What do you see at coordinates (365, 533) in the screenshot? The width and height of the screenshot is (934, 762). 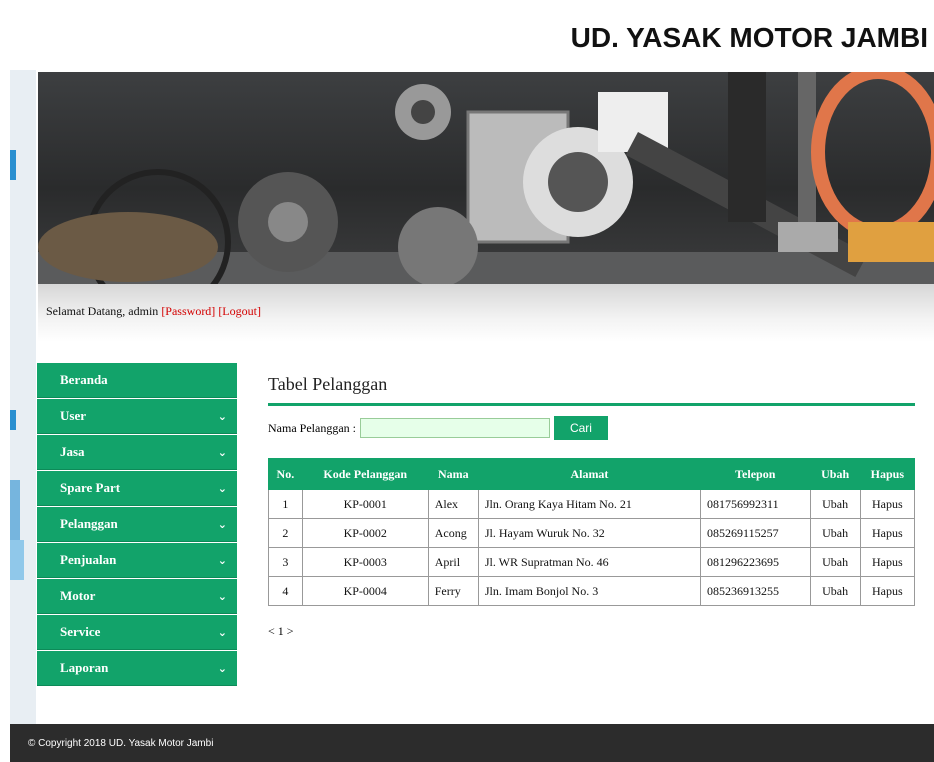 I see `cell-kode: KP-0002` at bounding box center [365, 533].